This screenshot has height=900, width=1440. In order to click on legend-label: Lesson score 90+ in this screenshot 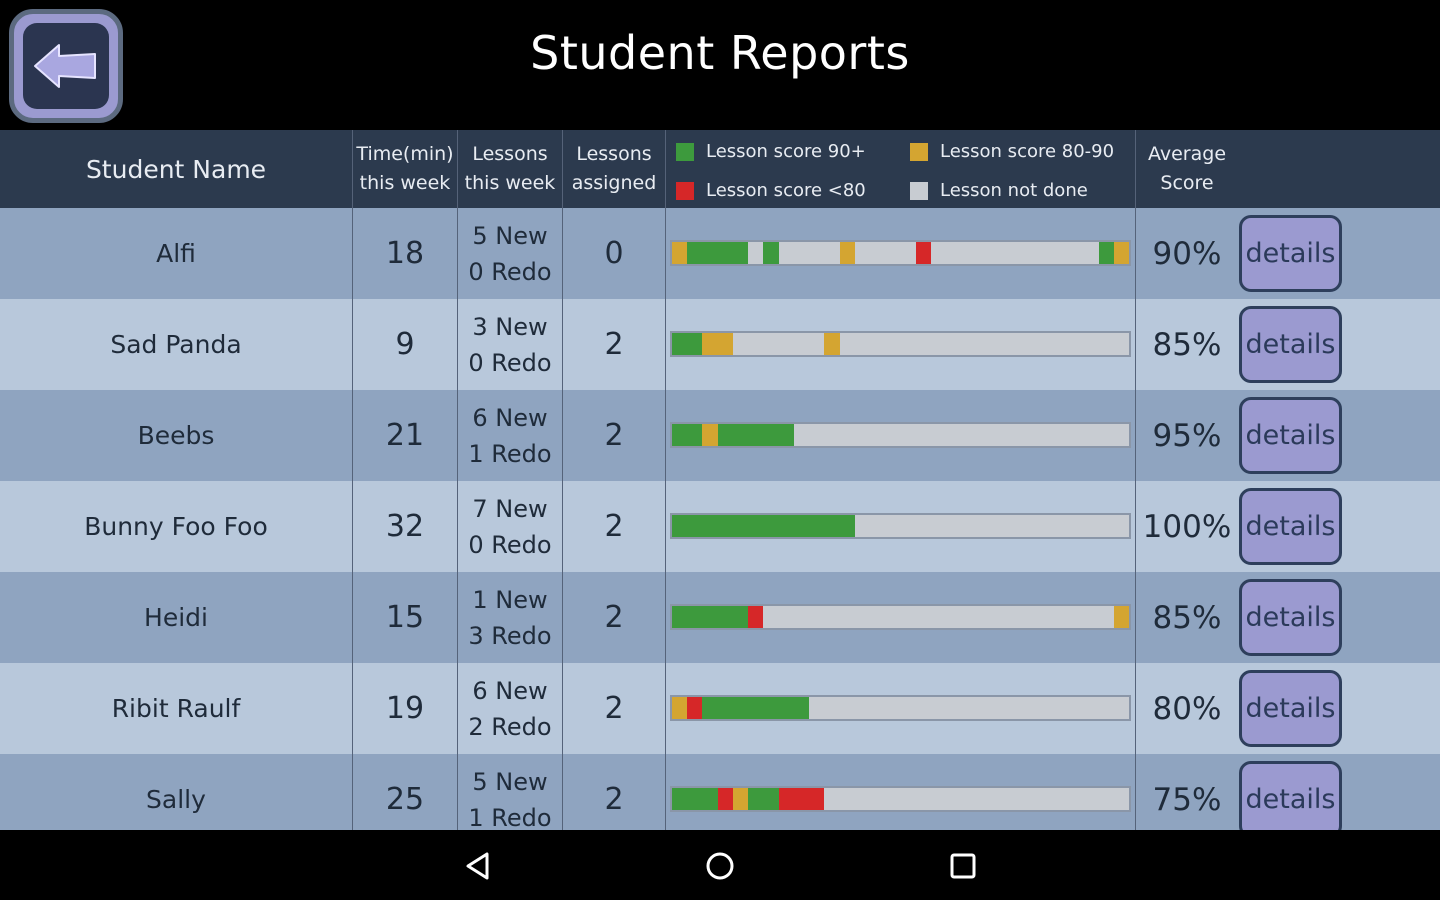, I will do `click(786, 151)`.